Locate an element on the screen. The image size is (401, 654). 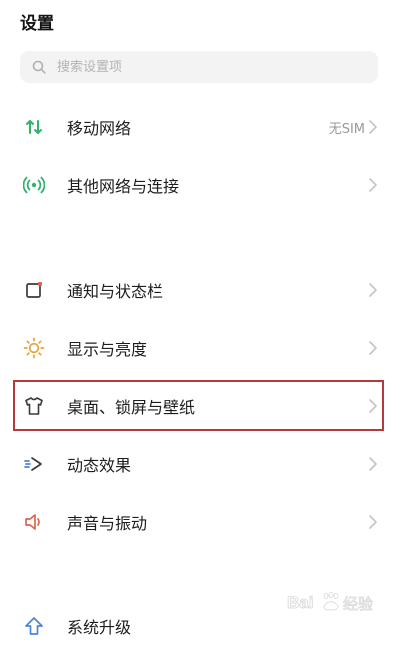
svg-text: Bai is located at coordinates (300, 602).